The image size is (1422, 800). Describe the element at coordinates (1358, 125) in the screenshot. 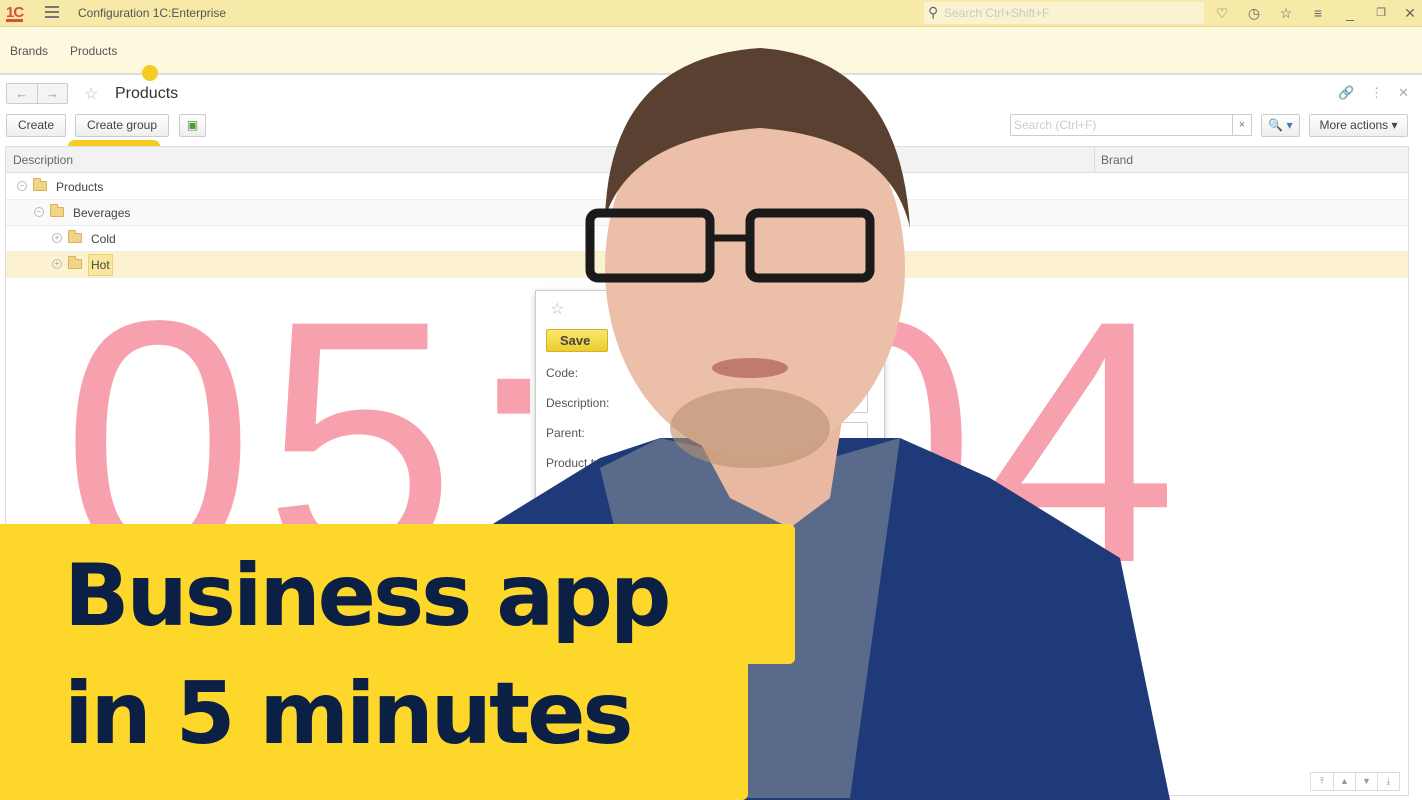

I see `more-actions-button: More actions ▾` at that location.